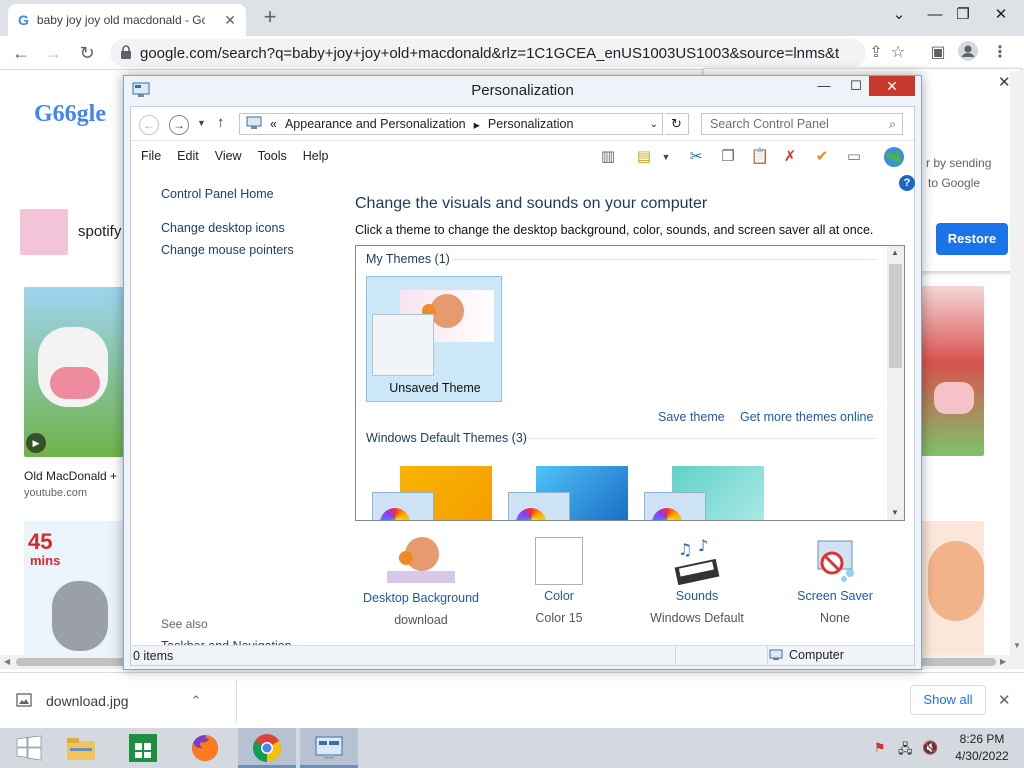 The image size is (1024, 768). I want to click on color-title: Color, so click(559, 596).